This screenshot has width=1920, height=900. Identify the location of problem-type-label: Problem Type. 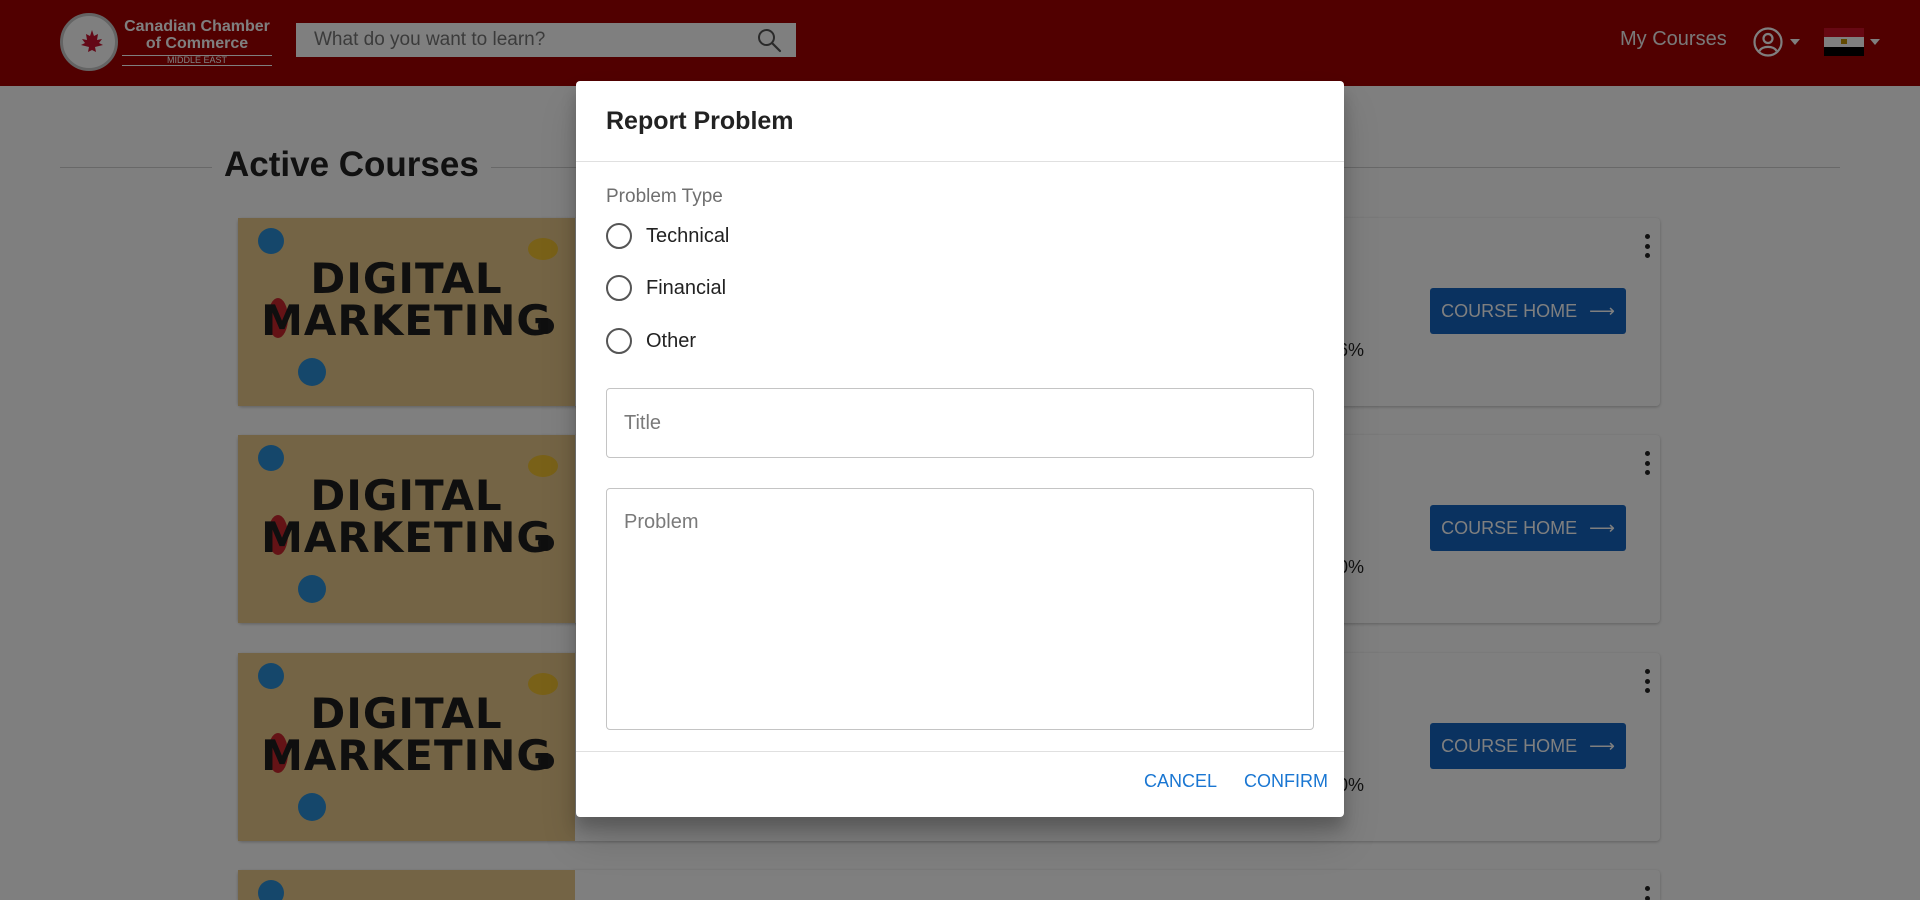
(664, 196).